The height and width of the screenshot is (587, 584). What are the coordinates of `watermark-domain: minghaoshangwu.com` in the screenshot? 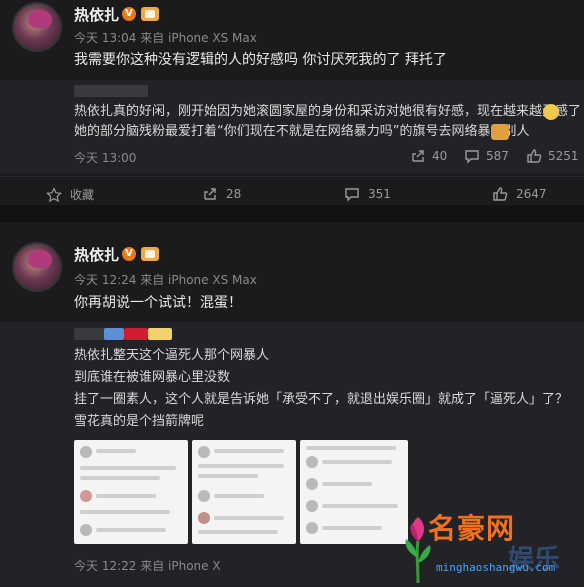 It's located at (496, 567).